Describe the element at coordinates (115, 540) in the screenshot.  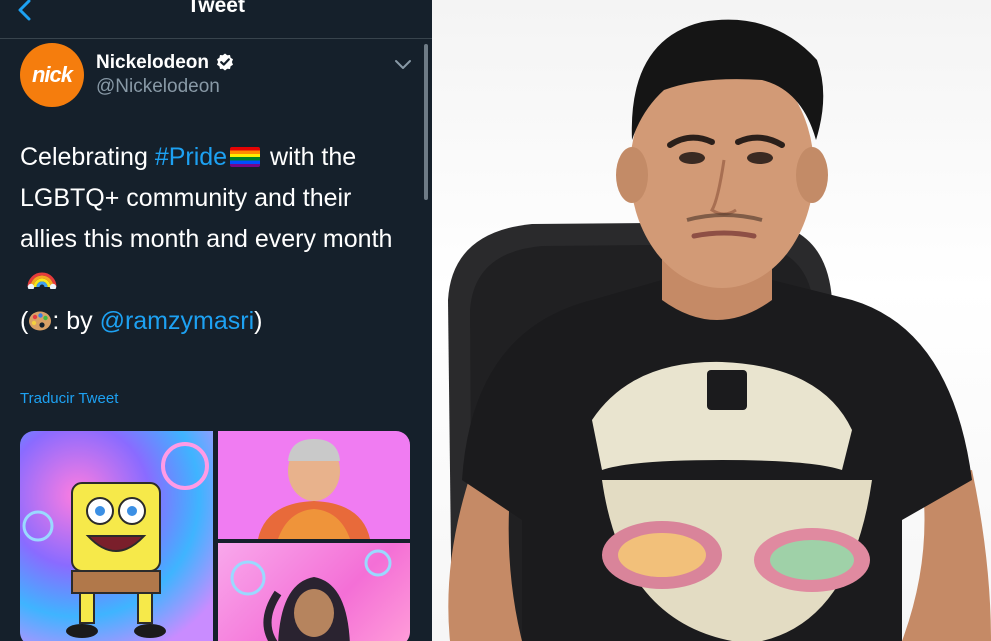
I see `spongebob-illustration` at that location.